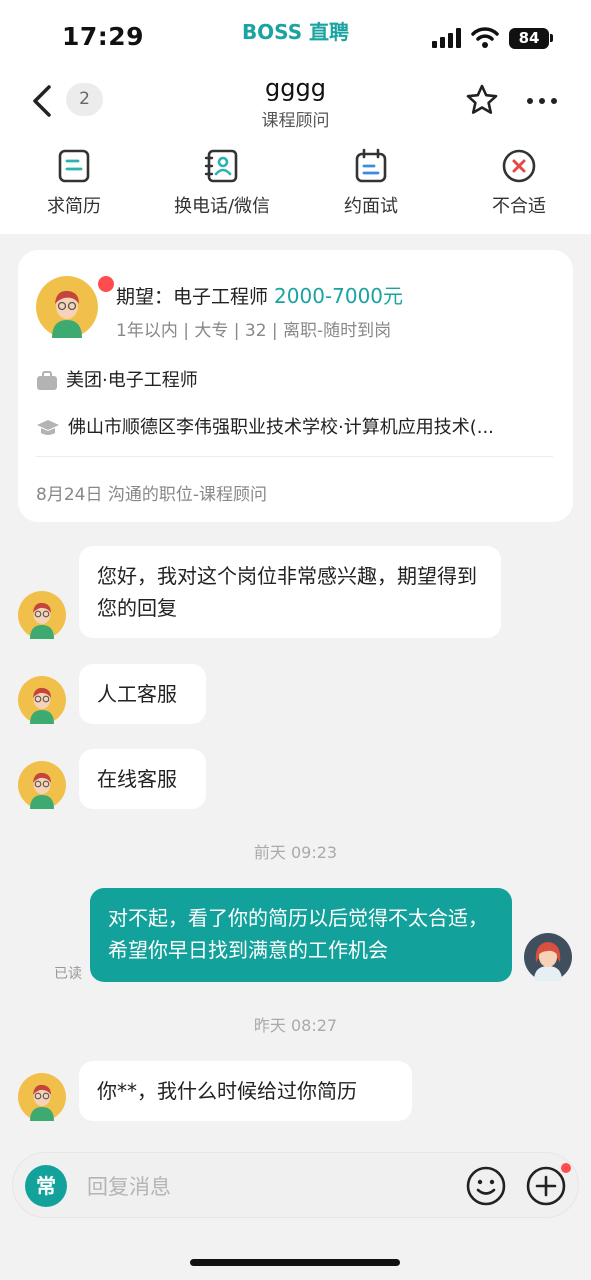  I want to click on work-text: 美团·电子工程师, so click(132, 380).